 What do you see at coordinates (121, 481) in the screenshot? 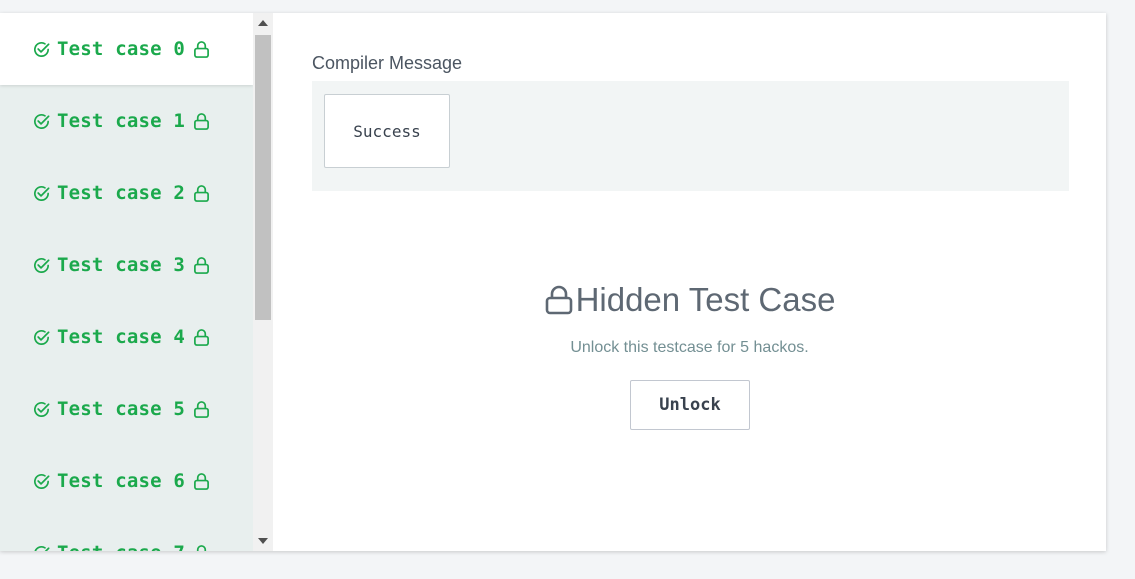
I see `test-case-label: Test case 6` at bounding box center [121, 481].